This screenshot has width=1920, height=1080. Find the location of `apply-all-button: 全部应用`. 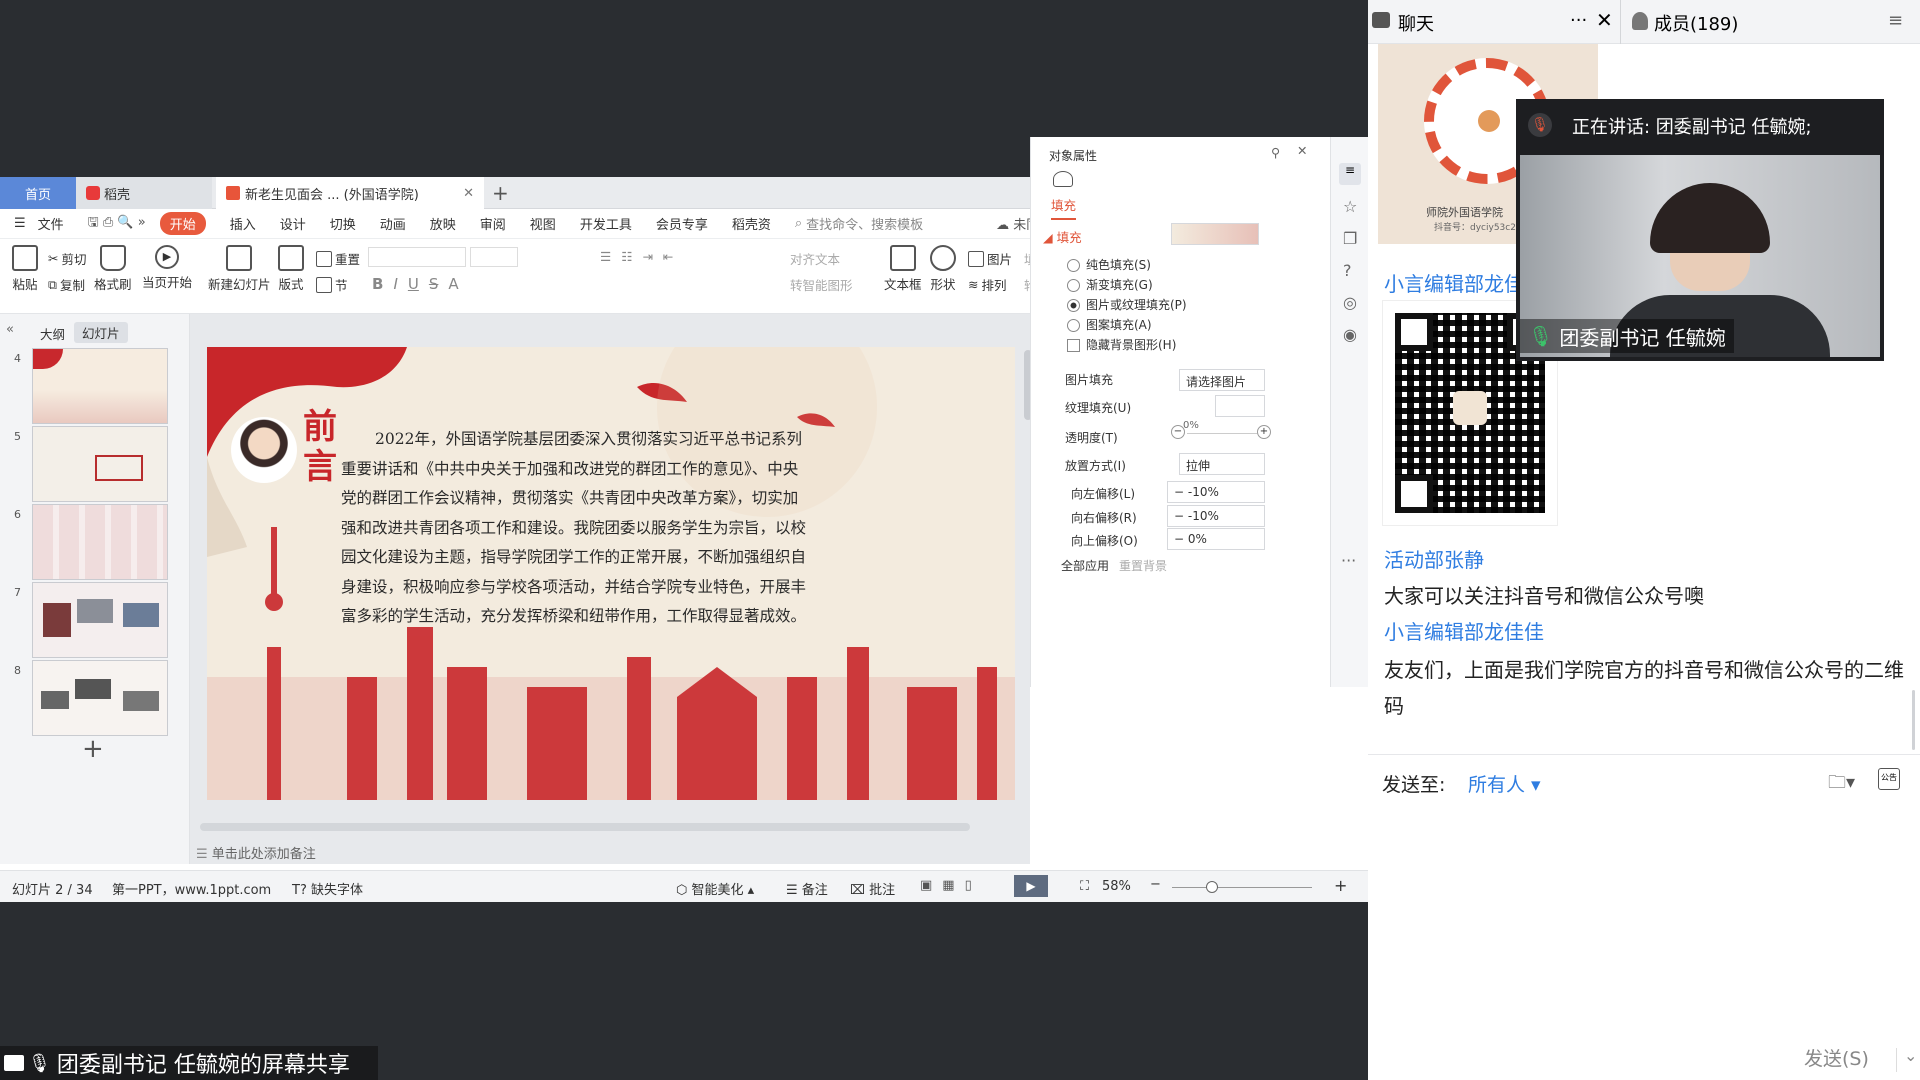

apply-all-button: 全部应用 is located at coordinates (1085, 565).